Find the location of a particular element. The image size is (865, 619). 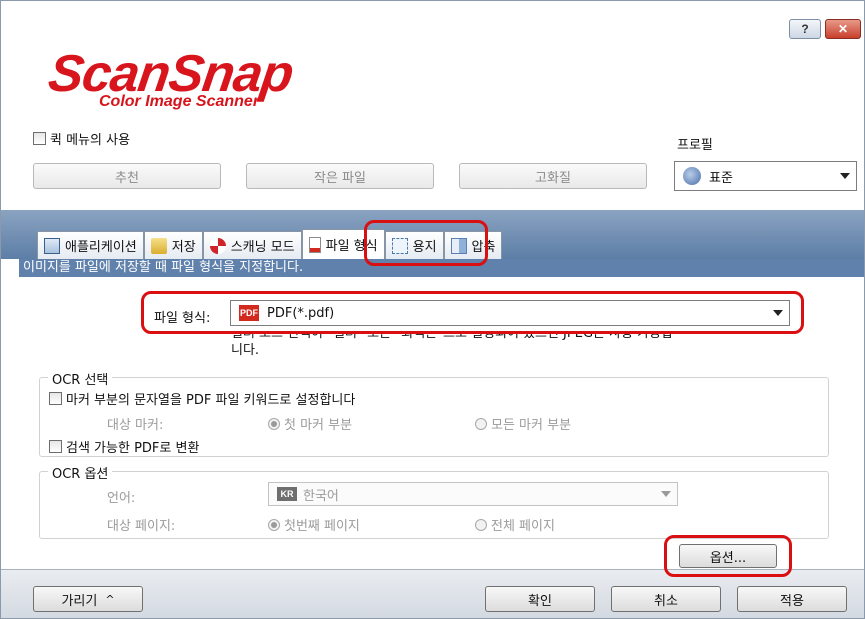

ocr-select-title: OCR 선택 is located at coordinates (80, 378).